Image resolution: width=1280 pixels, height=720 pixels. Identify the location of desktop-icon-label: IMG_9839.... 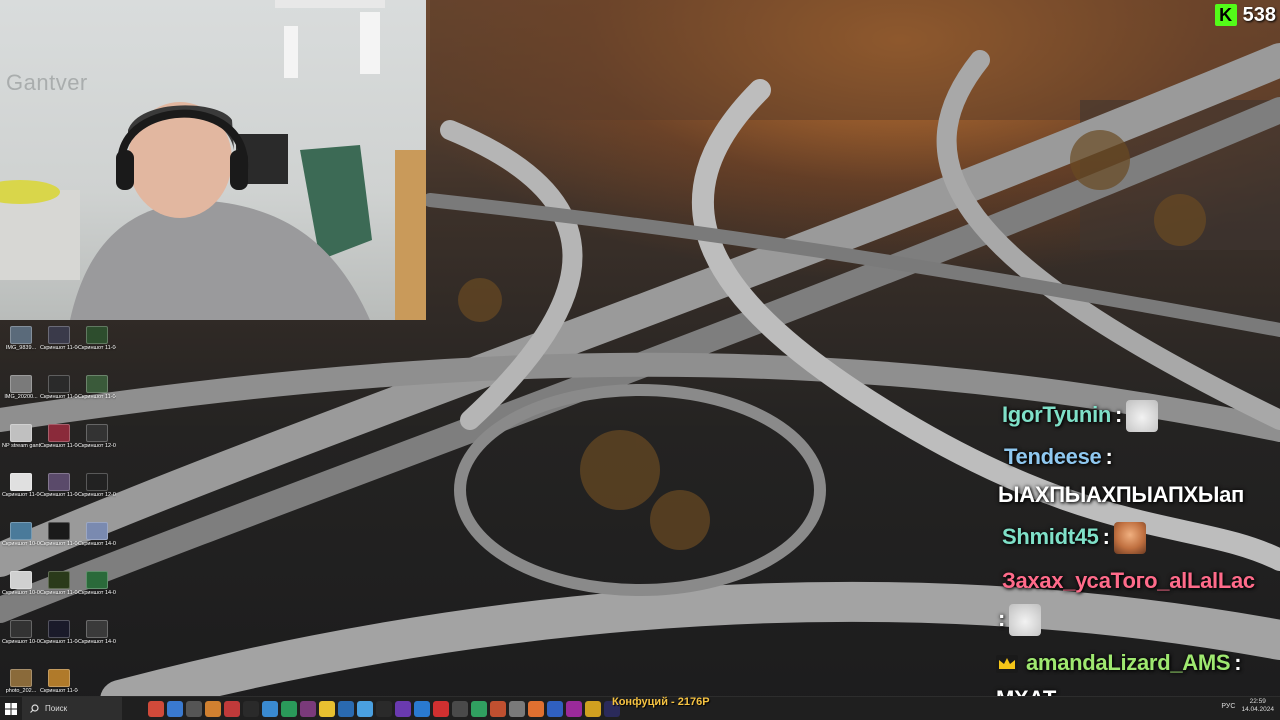
(21, 348).